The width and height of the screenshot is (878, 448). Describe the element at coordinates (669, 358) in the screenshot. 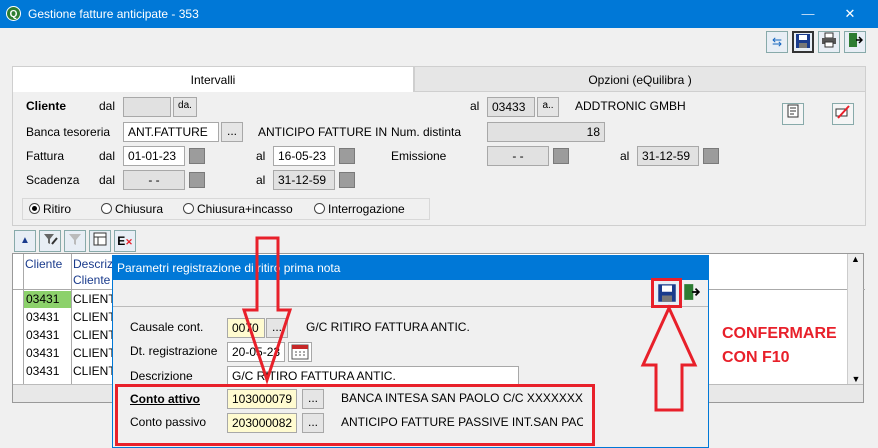

I see `up-arrow-annotation` at that location.